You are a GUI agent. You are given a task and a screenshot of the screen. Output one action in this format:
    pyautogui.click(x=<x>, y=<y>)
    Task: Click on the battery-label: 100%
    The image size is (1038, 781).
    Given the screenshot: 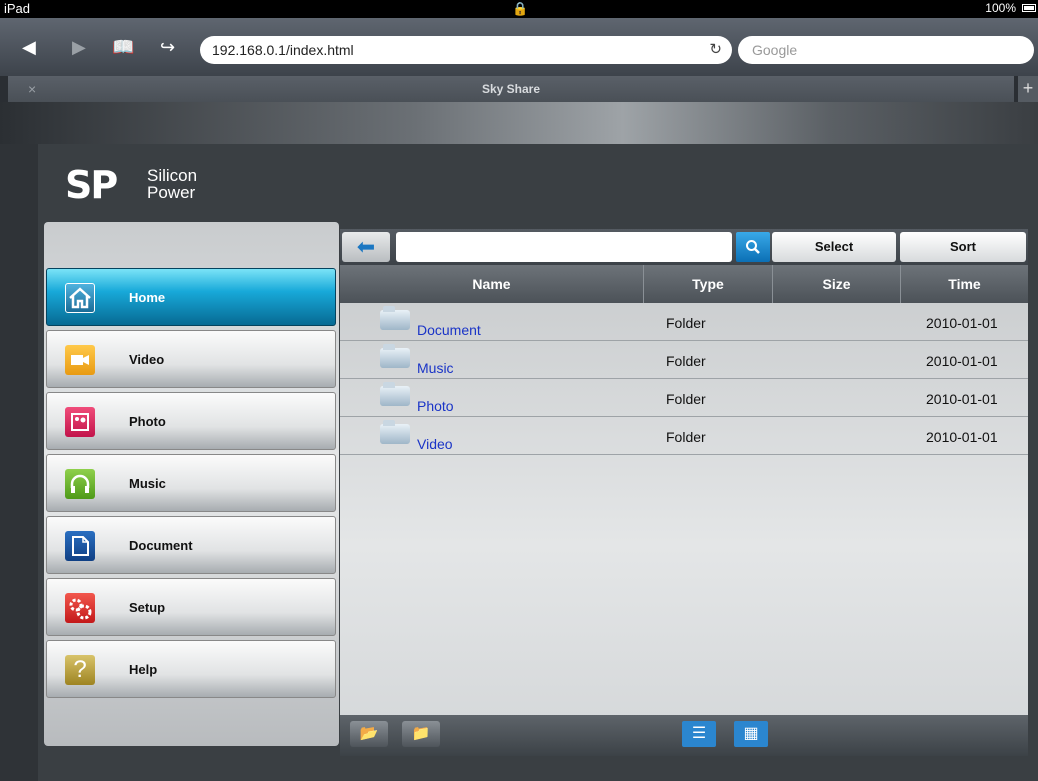 What is the action you would take?
    pyautogui.click(x=1000, y=8)
    